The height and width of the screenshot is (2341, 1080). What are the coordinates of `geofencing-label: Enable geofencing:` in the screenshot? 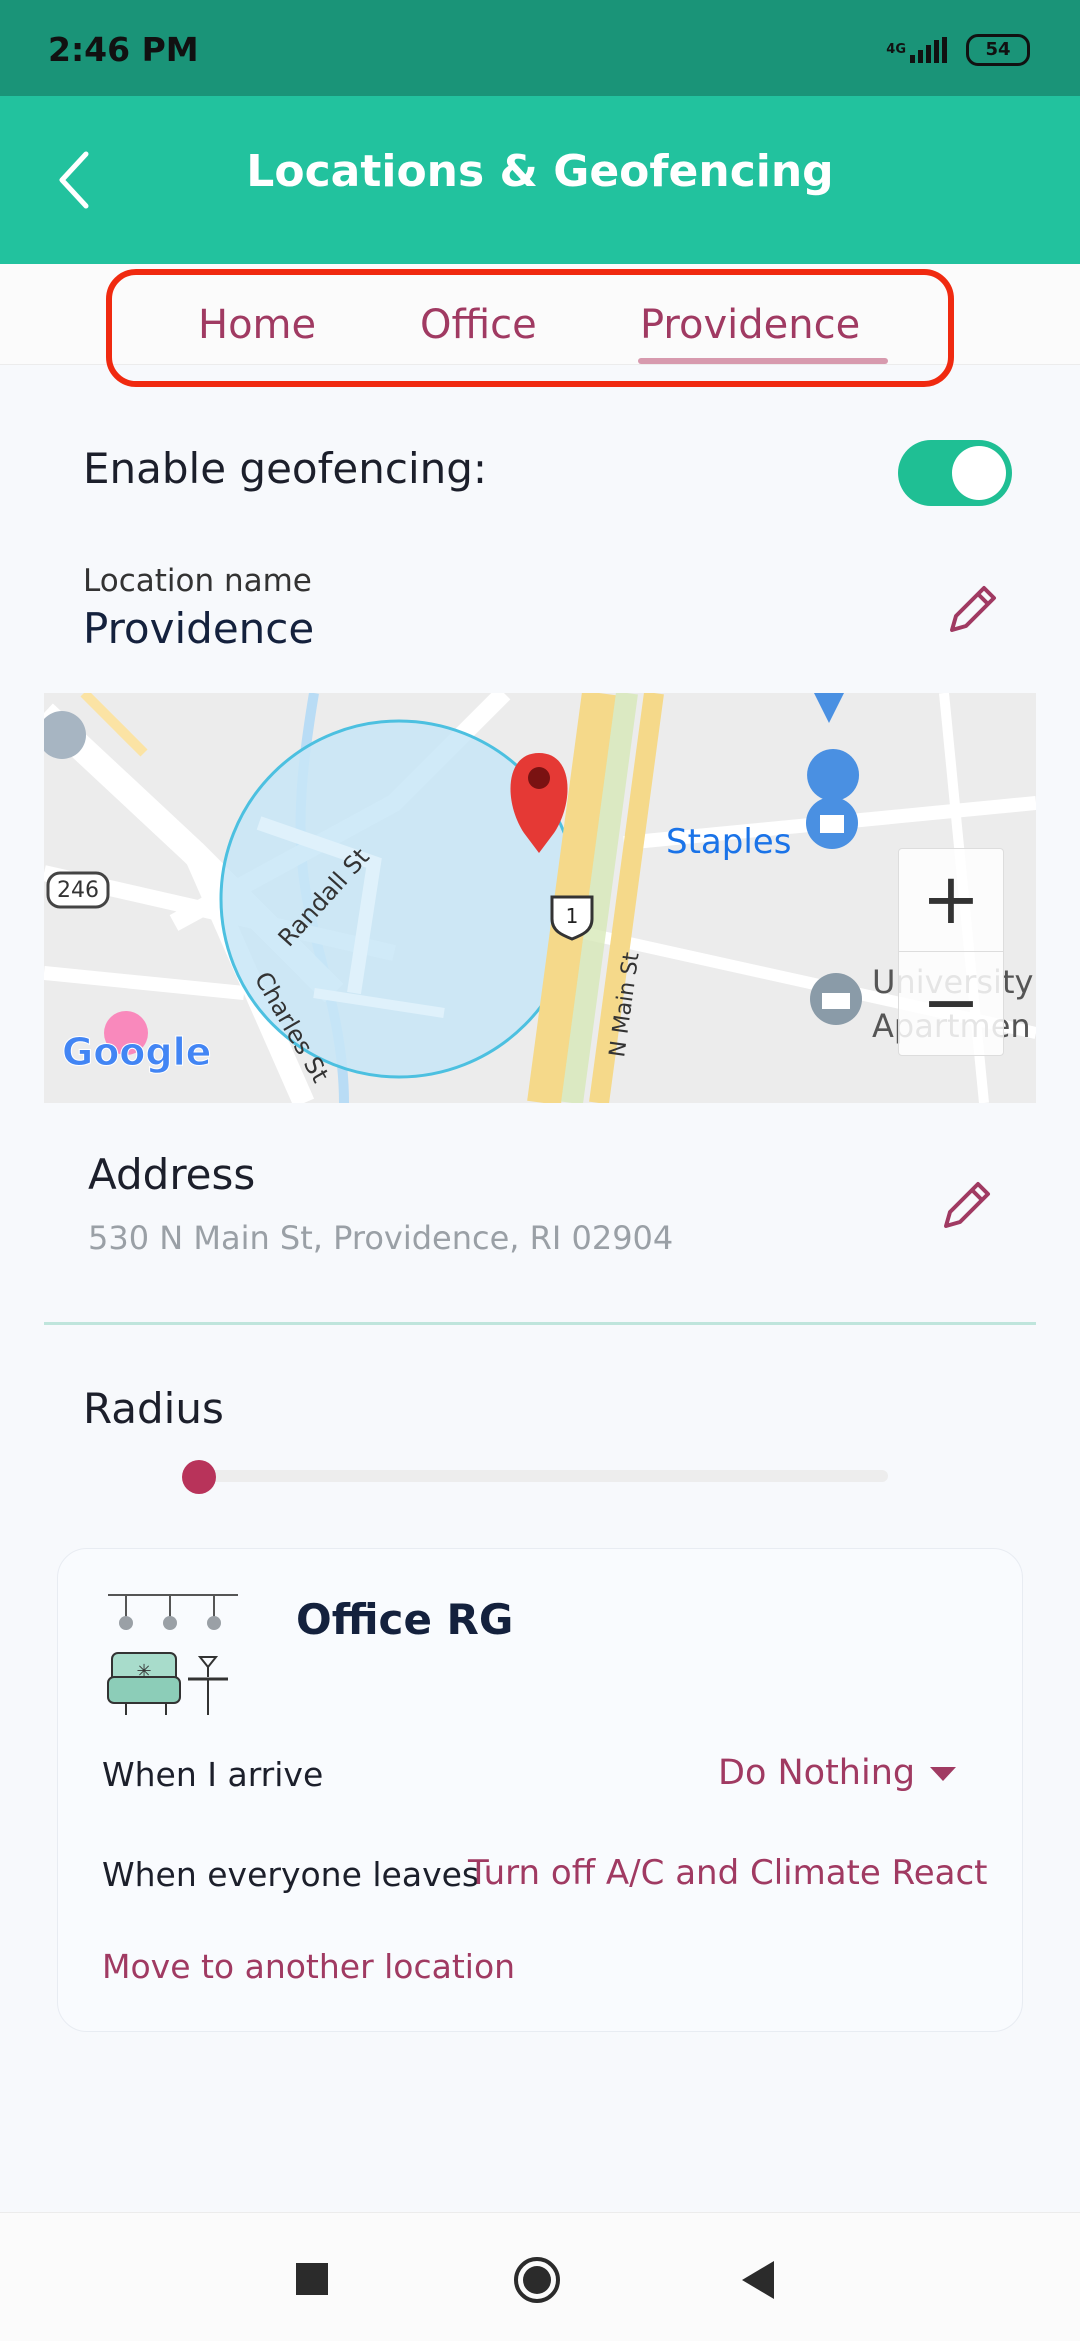 It's located at (285, 468).